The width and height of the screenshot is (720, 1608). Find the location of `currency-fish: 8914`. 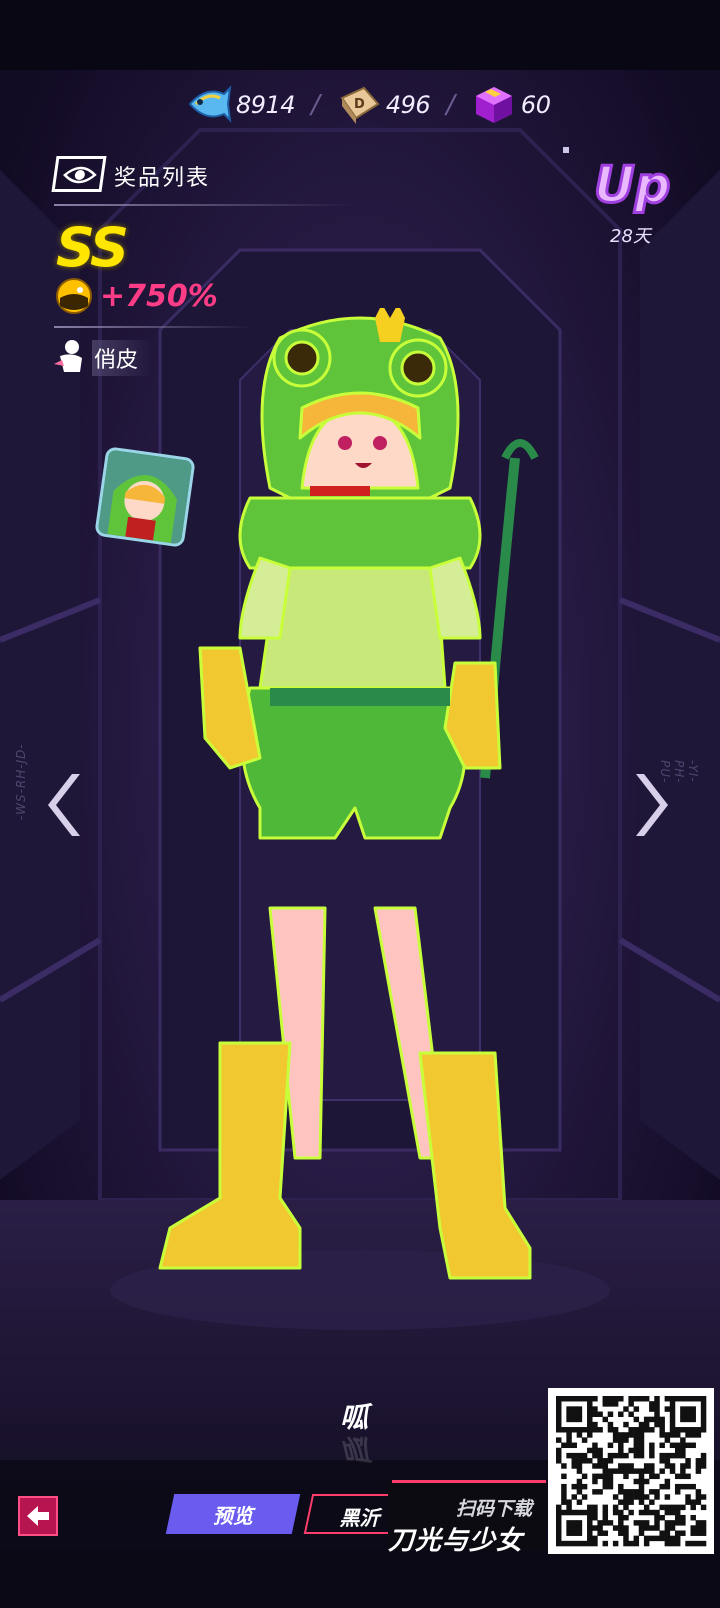

currency-fish: 8914 is located at coordinates (241, 105).